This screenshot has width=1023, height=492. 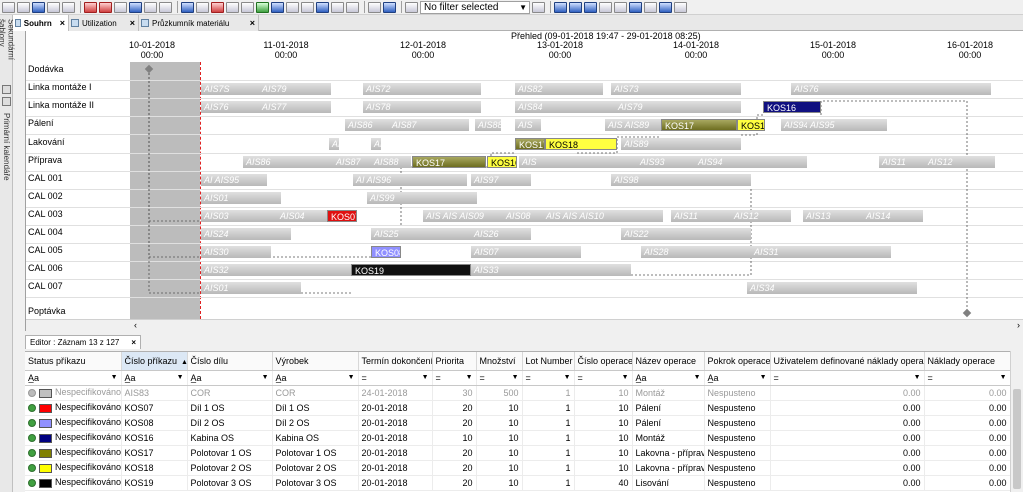 What do you see at coordinates (199, 23) in the screenshot?
I see `tab-pruzkumnik-materialu: Průzkumník materiálu ×` at bounding box center [199, 23].